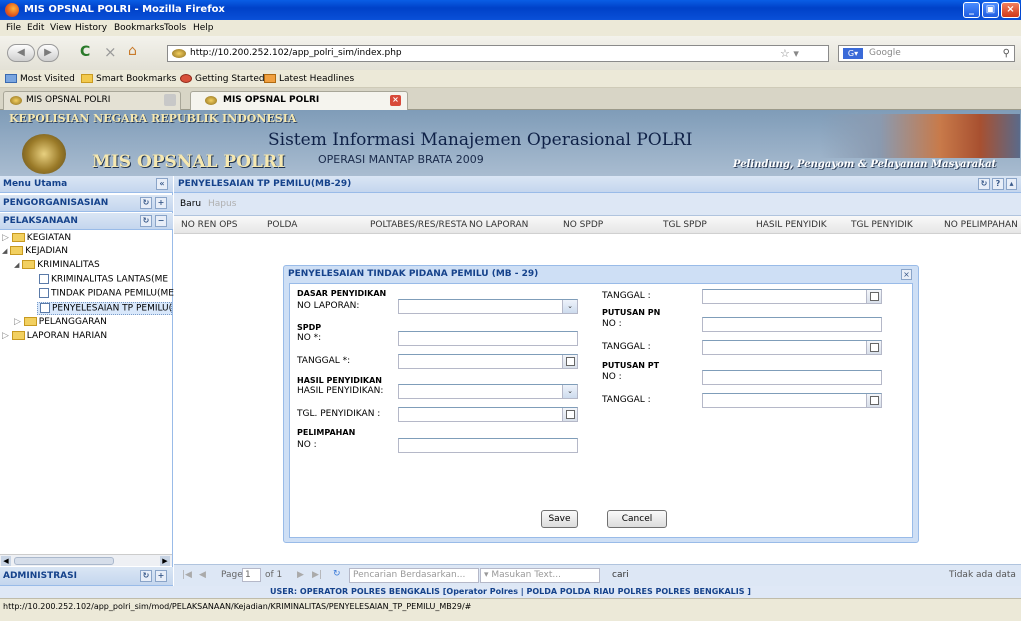 The height and width of the screenshot is (621, 1021). What do you see at coordinates (132, 51) in the screenshot?
I see `home-icon: ⌂` at bounding box center [132, 51].